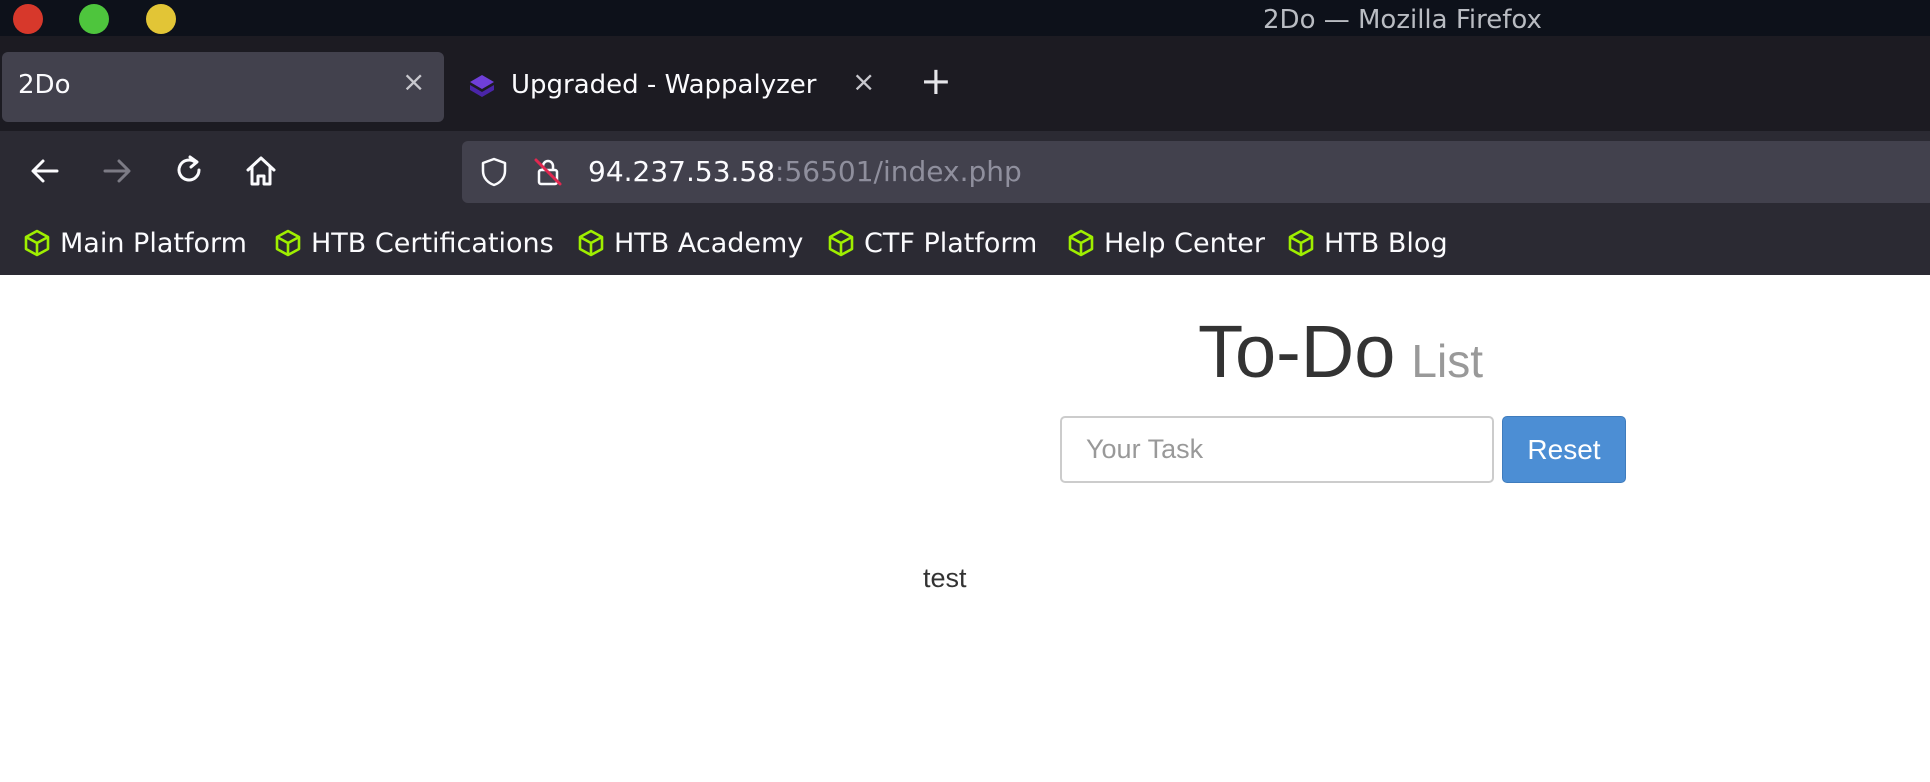 Image resolution: width=1930 pixels, height=782 pixels. I want to click on bookmark-htb-certifications: HTB Certifications, so click(413, 243).